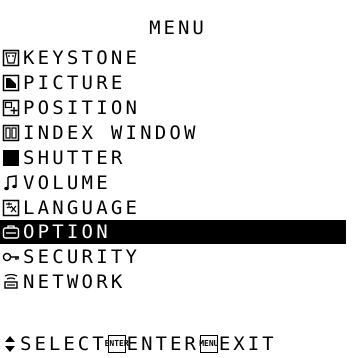 The width and height of the screenshot is (356, 358). Describe the element at coordinates (10, 344) in the screenshot. I see `up-down-arrow-icon` at that location.